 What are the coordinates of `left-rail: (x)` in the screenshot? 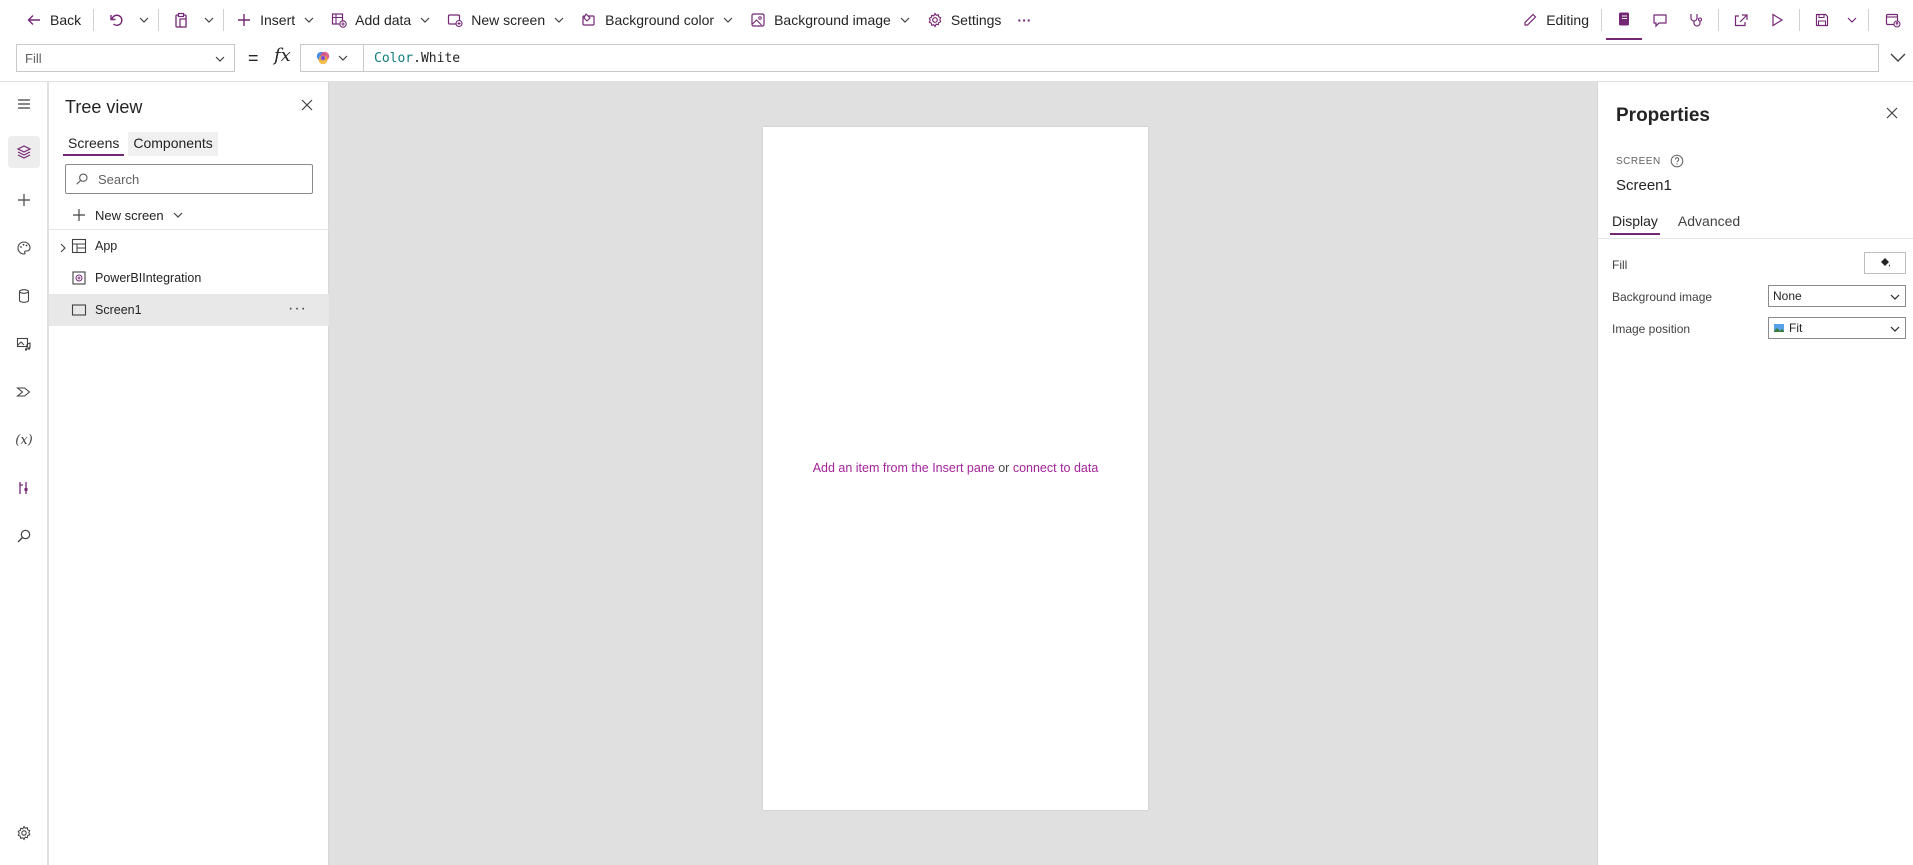 It's located at (24, 473).